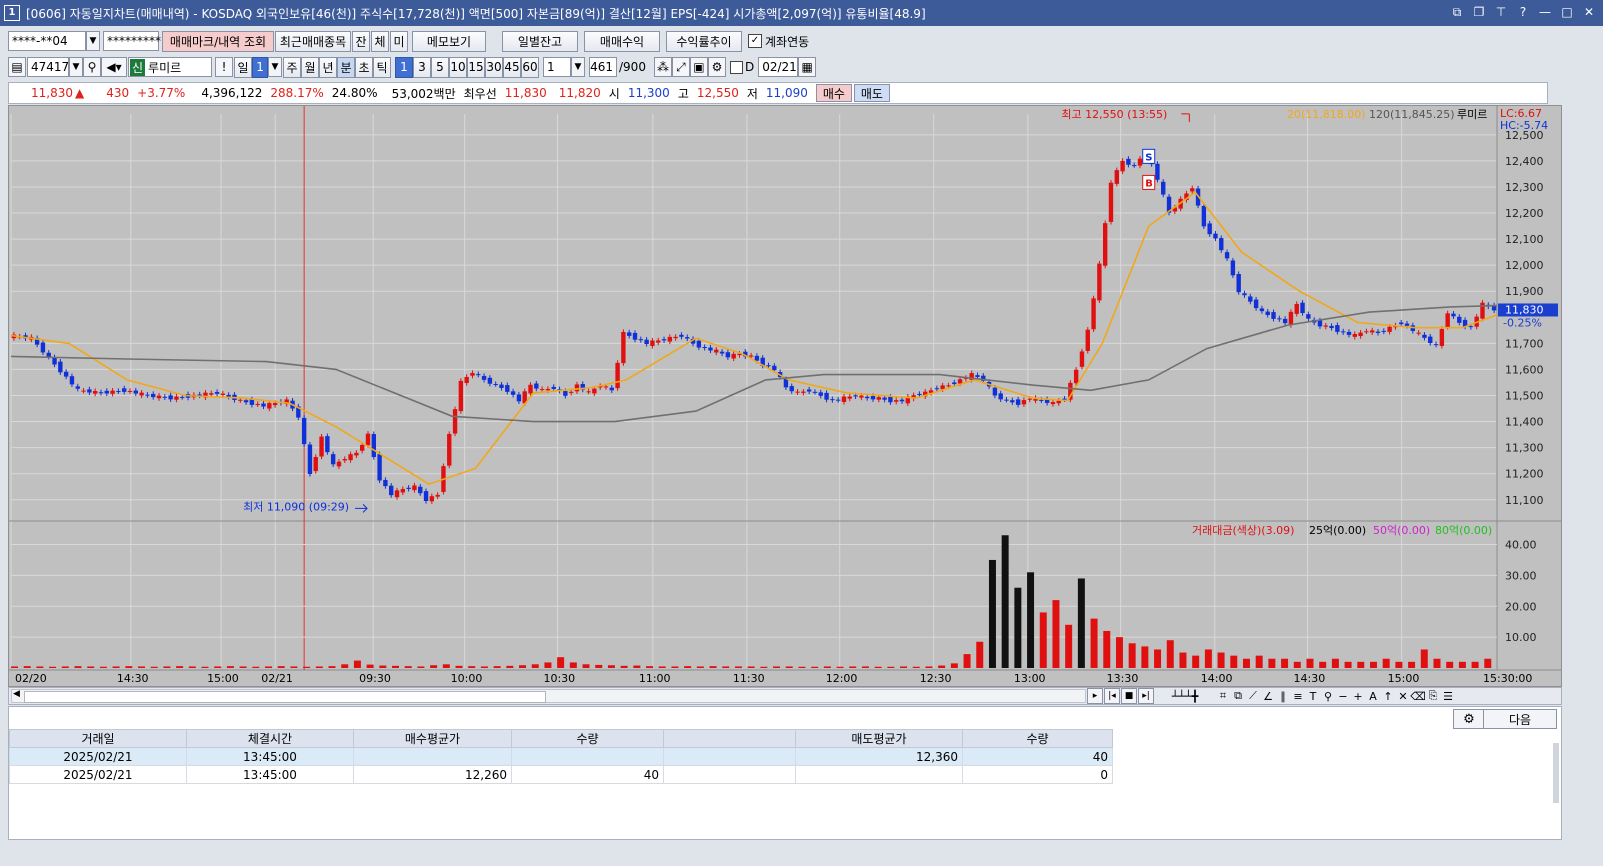 This screenshot has height=866, width=1603. Describe the element at coordinates (1185, 696) in the screenshot. I see `ruler-icon: ┴┴┴╋` at that location.